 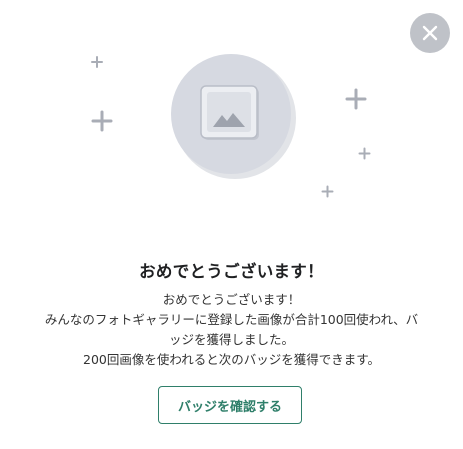 What do you see at coordinates (231, 319) in the screenshot?
I see `message-line: みんなのフォトギャラリーに登録した画像が合計100回使われ、バ` at bounding box center [231, 319].